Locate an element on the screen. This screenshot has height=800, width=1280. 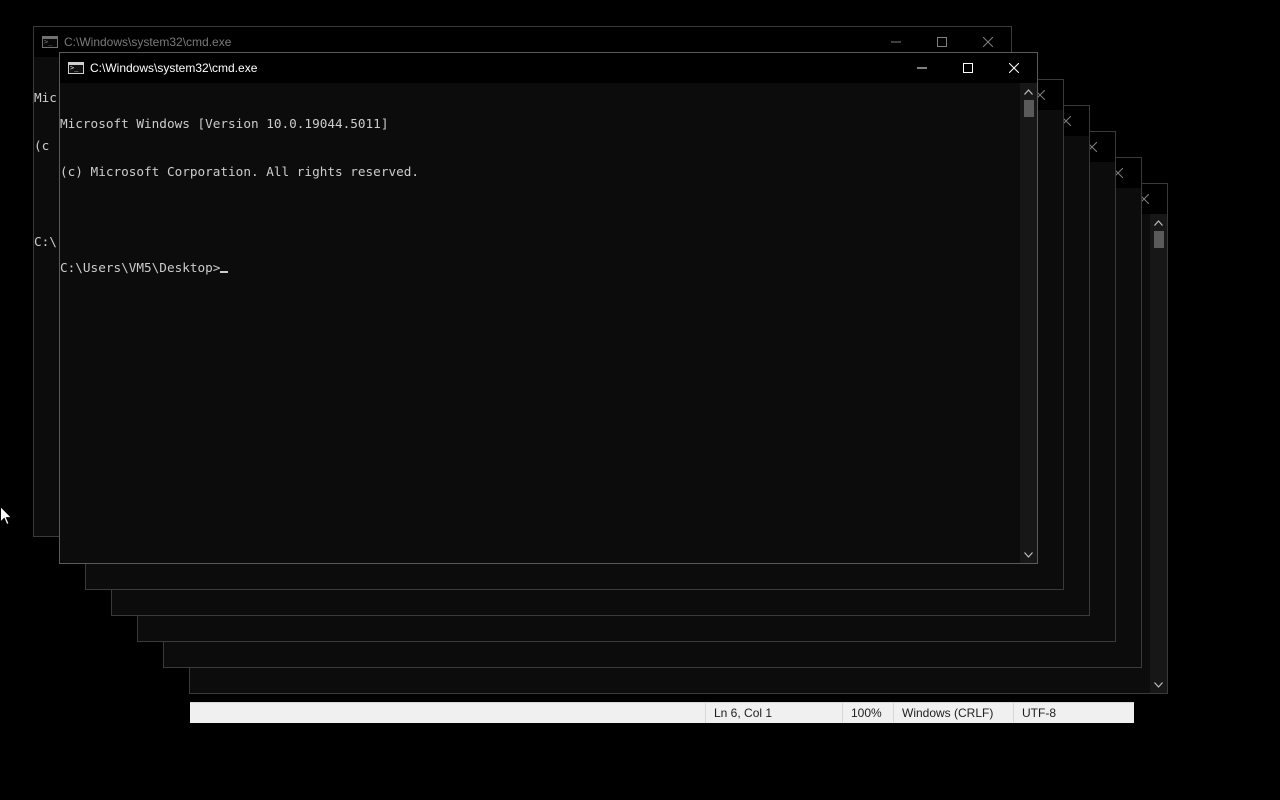
mouse-pointer-icon is located at coordinates (6, 516).